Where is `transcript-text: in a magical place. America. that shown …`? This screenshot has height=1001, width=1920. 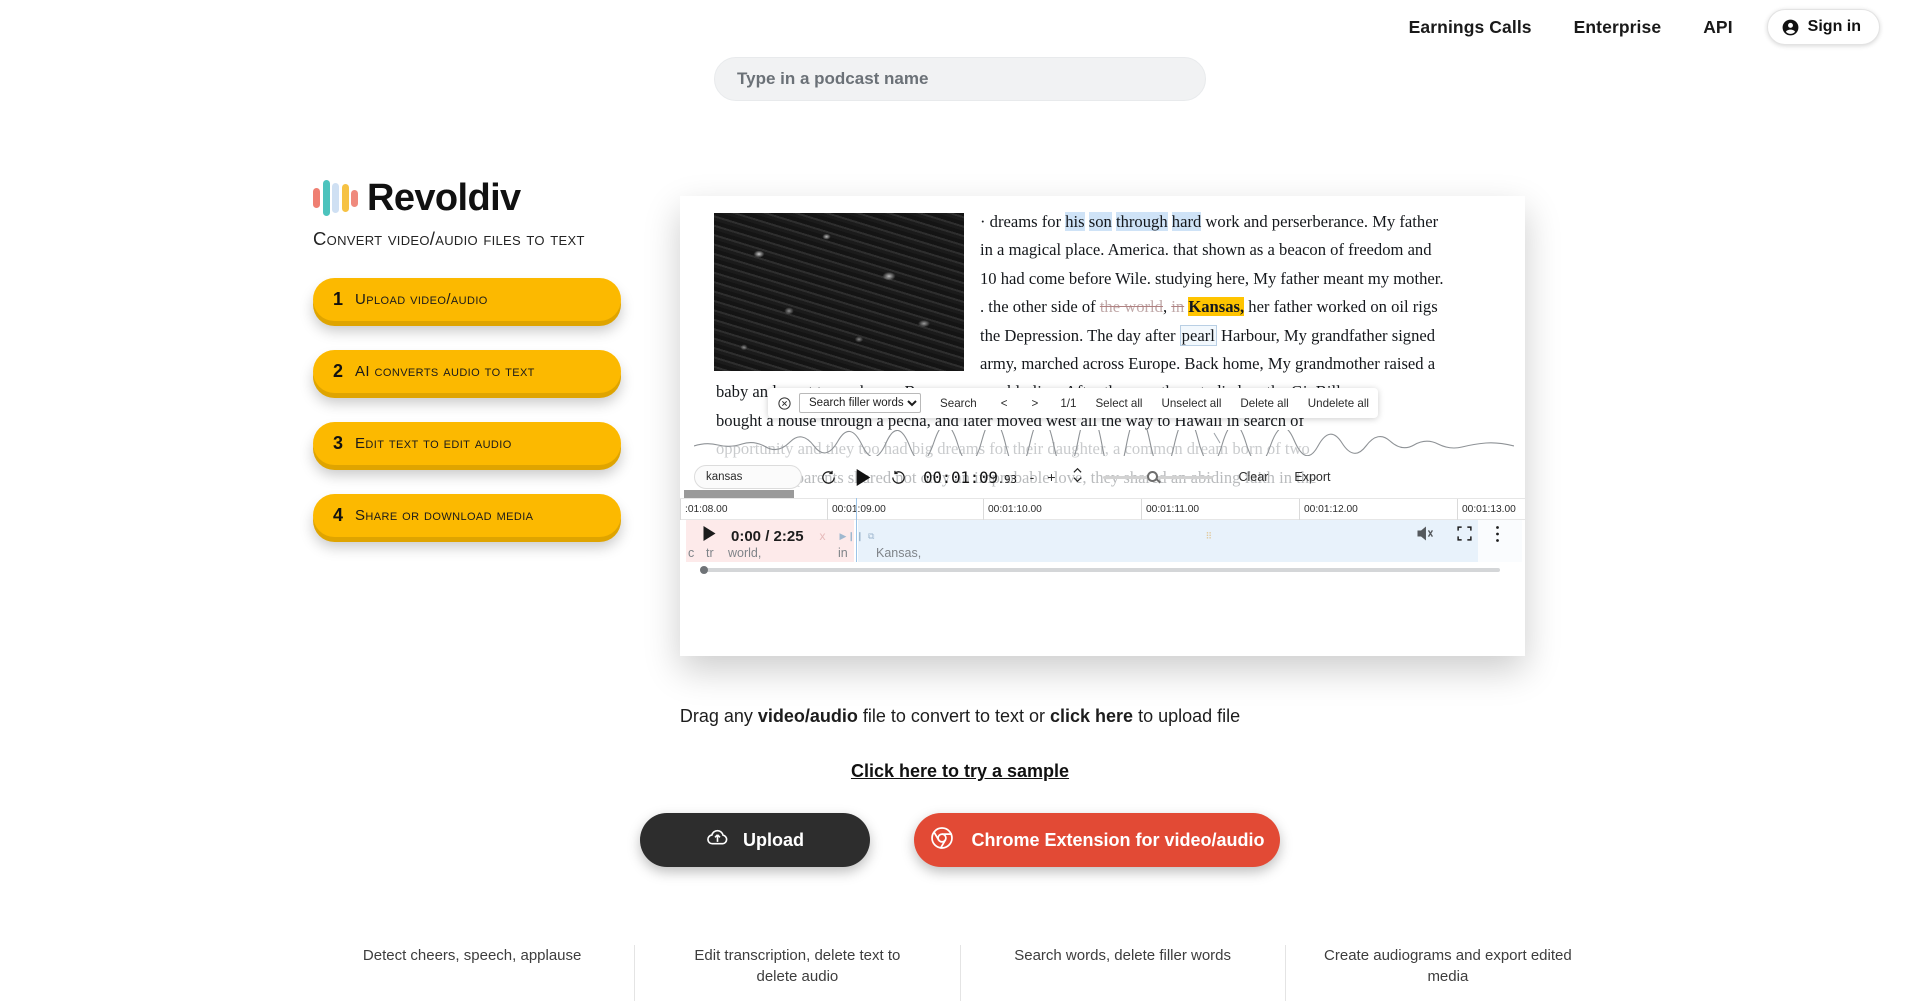 transcript-text: in a magical place. America. that shown … is located at coordinates (1206, 249).